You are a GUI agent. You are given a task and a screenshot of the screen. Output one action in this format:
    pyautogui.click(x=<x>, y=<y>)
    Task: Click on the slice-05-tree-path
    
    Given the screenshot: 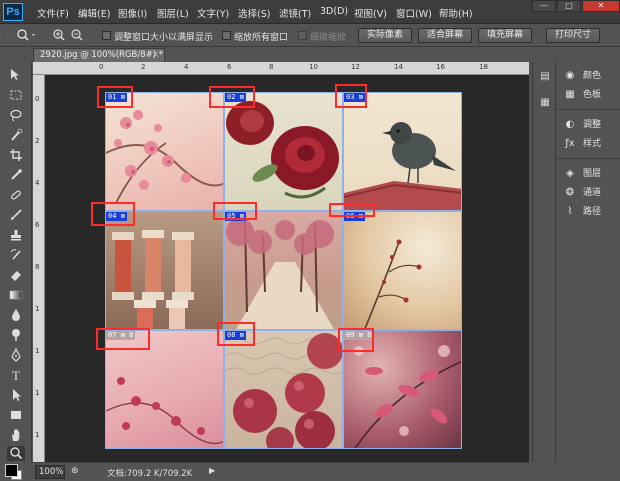 What is the action you would take?
    pyautogui.click(x=283, y=270)
    